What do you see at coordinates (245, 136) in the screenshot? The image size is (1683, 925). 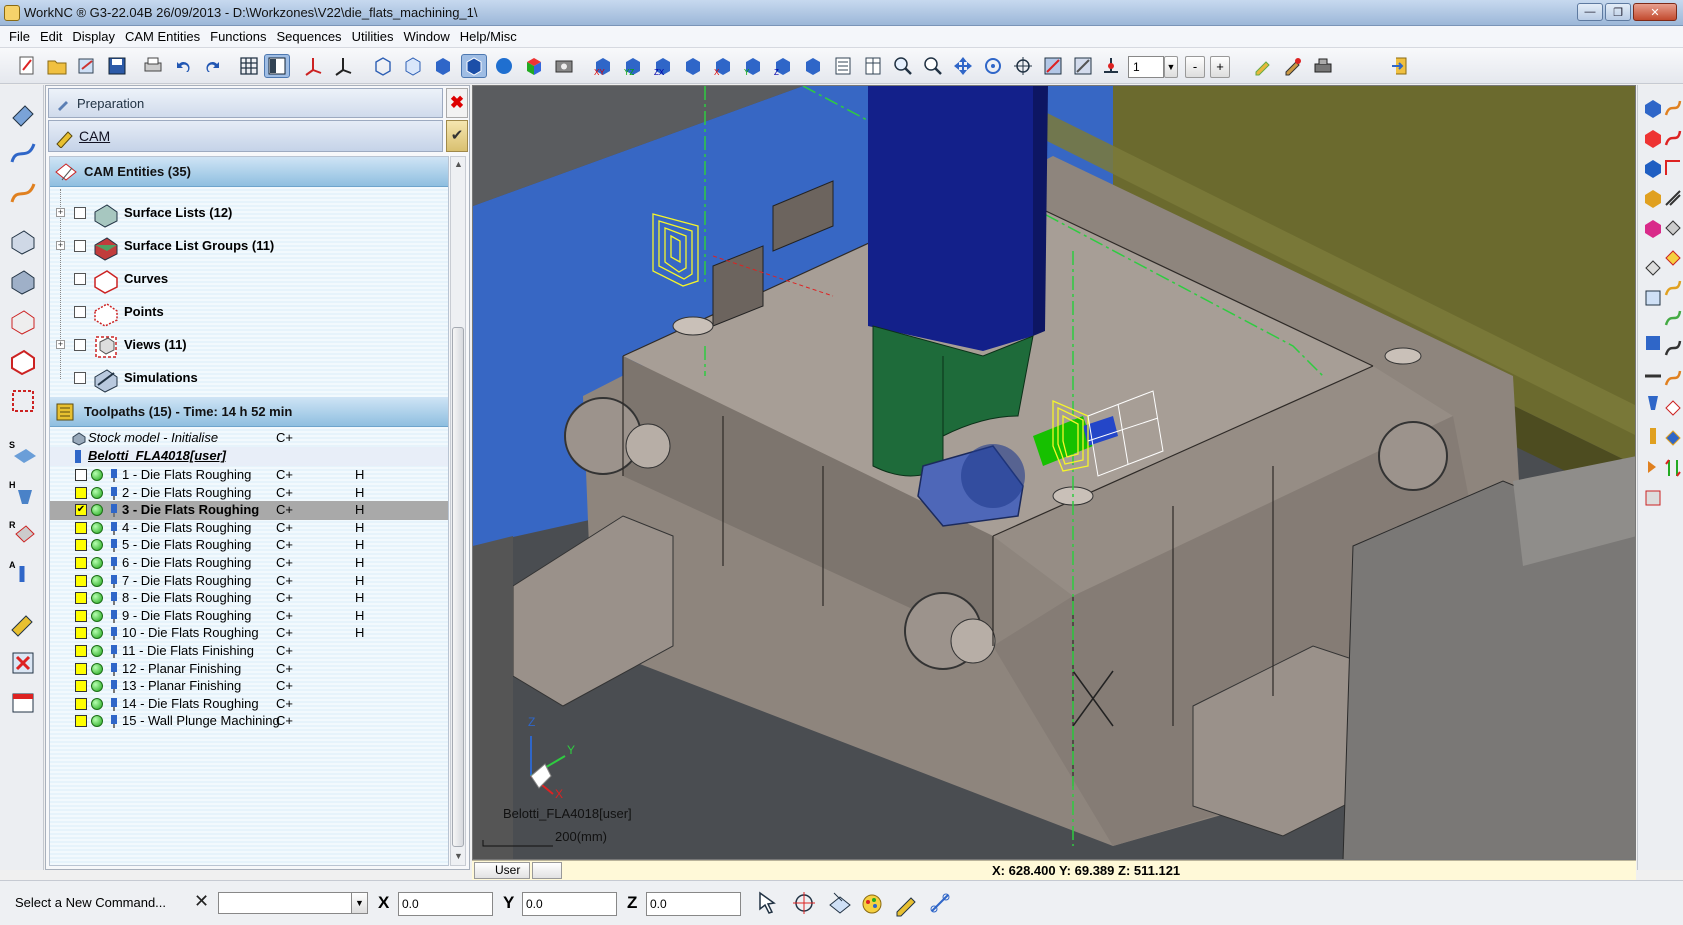 I see `cam-mode-row: CAM` at bounding box center [245, 136].